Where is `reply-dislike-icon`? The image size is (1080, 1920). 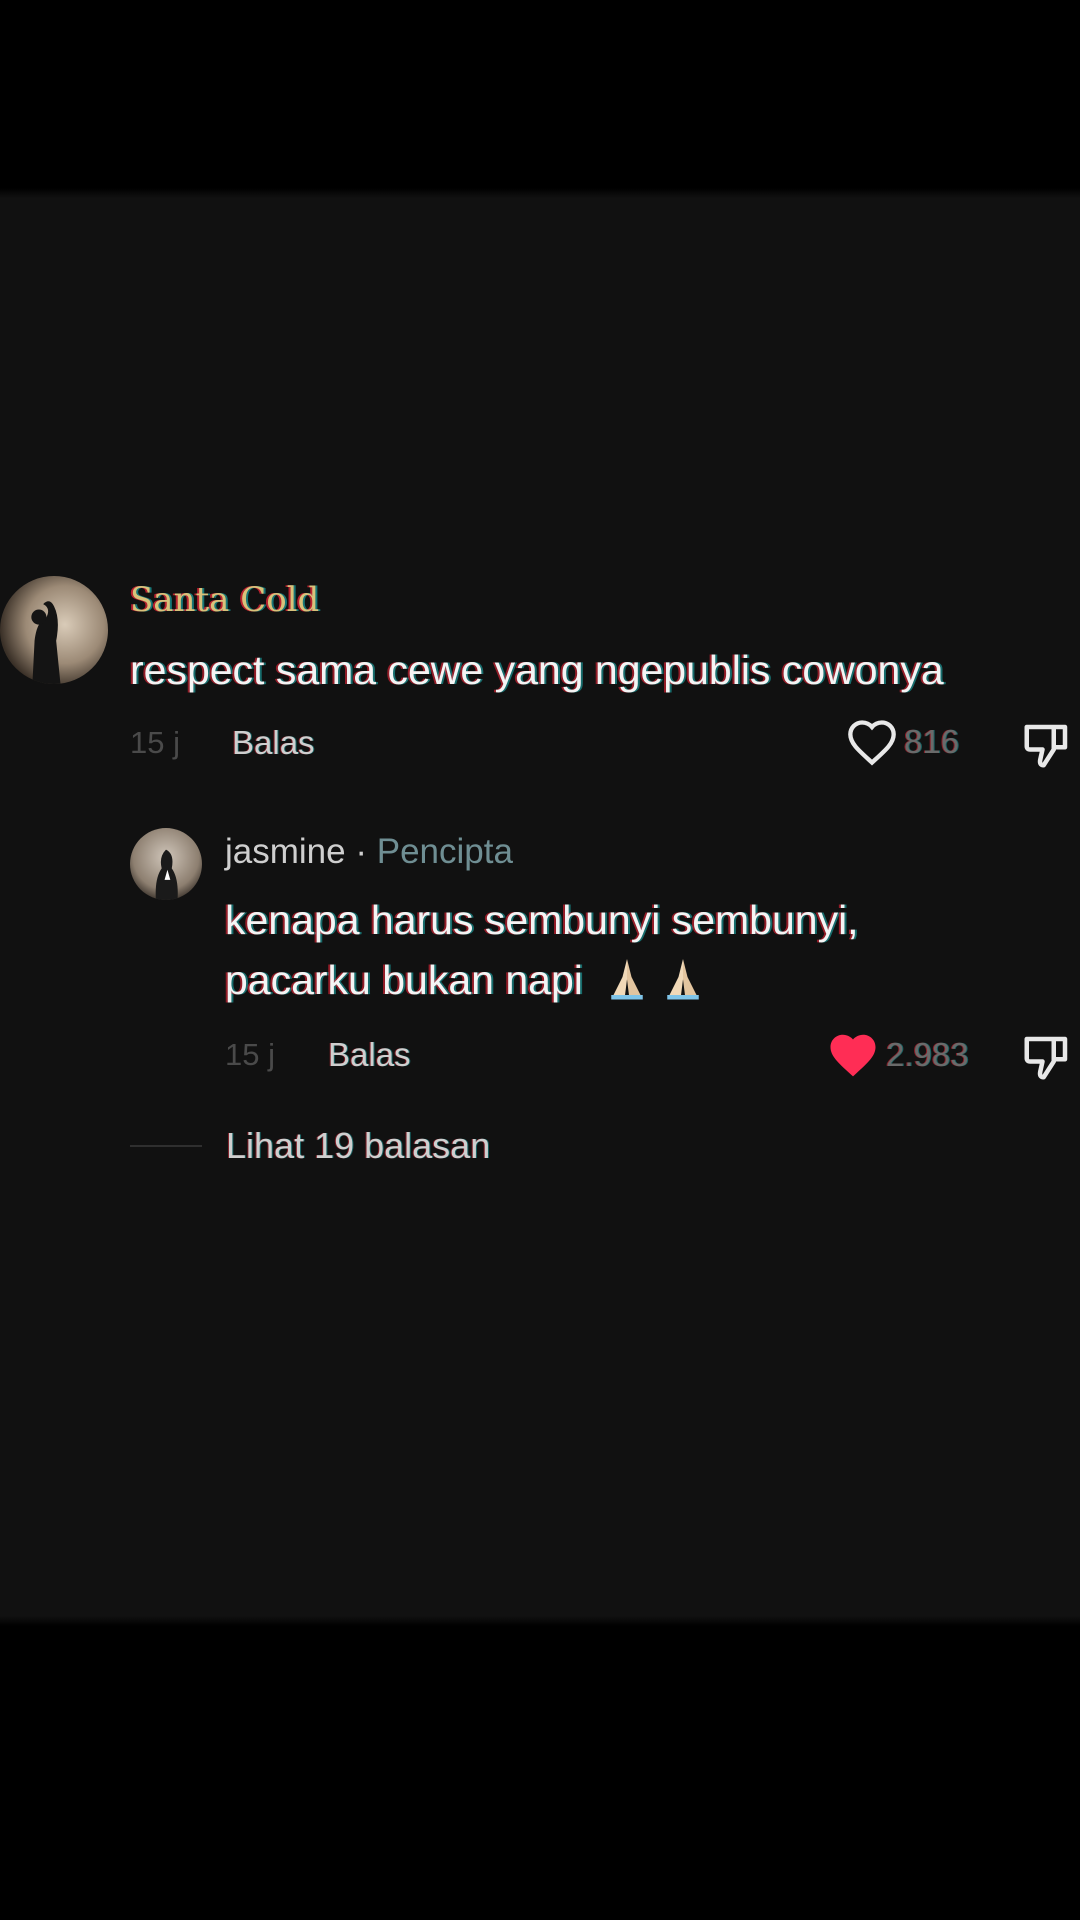
reply-dislike-icon is located at coordinates (1047, 1057).